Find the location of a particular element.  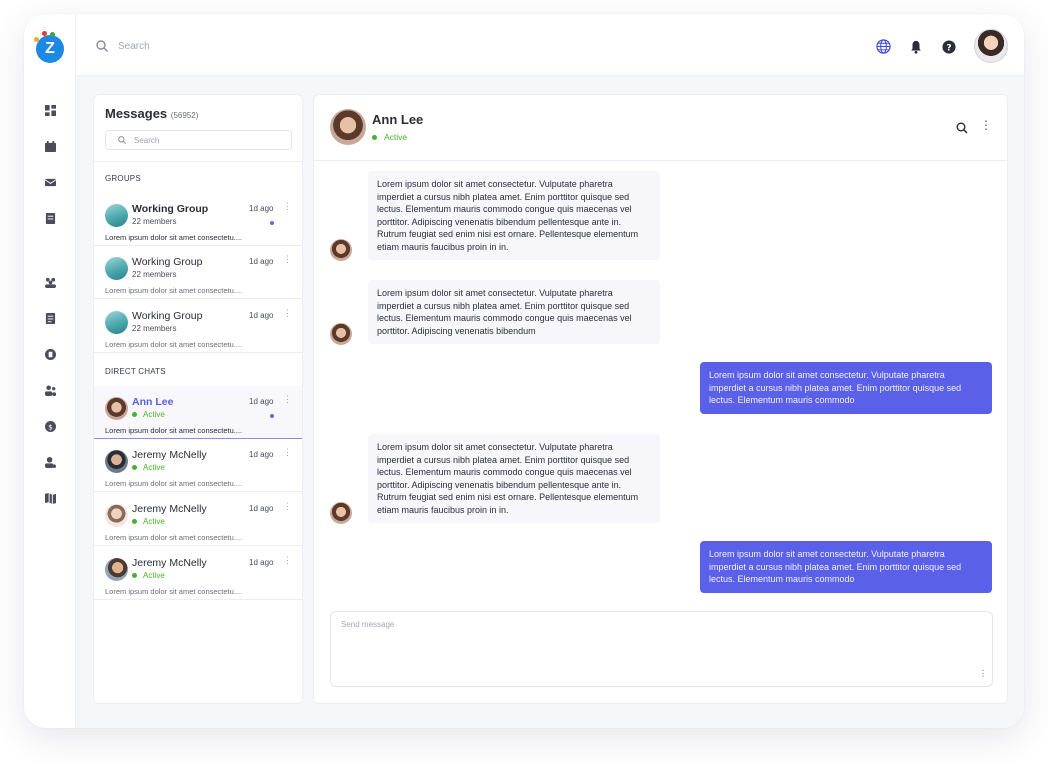

conversation-header: Ann Lee Active ⋮ is located at coordinates (660, 128).